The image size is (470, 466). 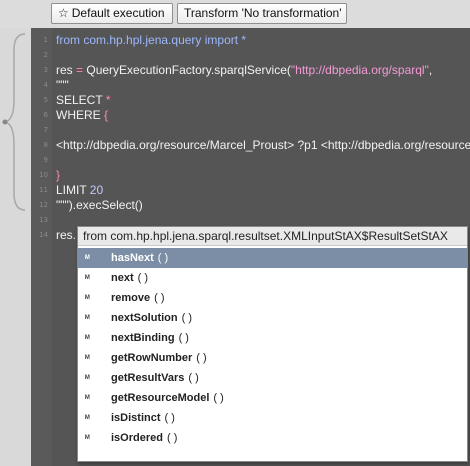 I want to click on line-number: 5, so click(x=45, y=100).